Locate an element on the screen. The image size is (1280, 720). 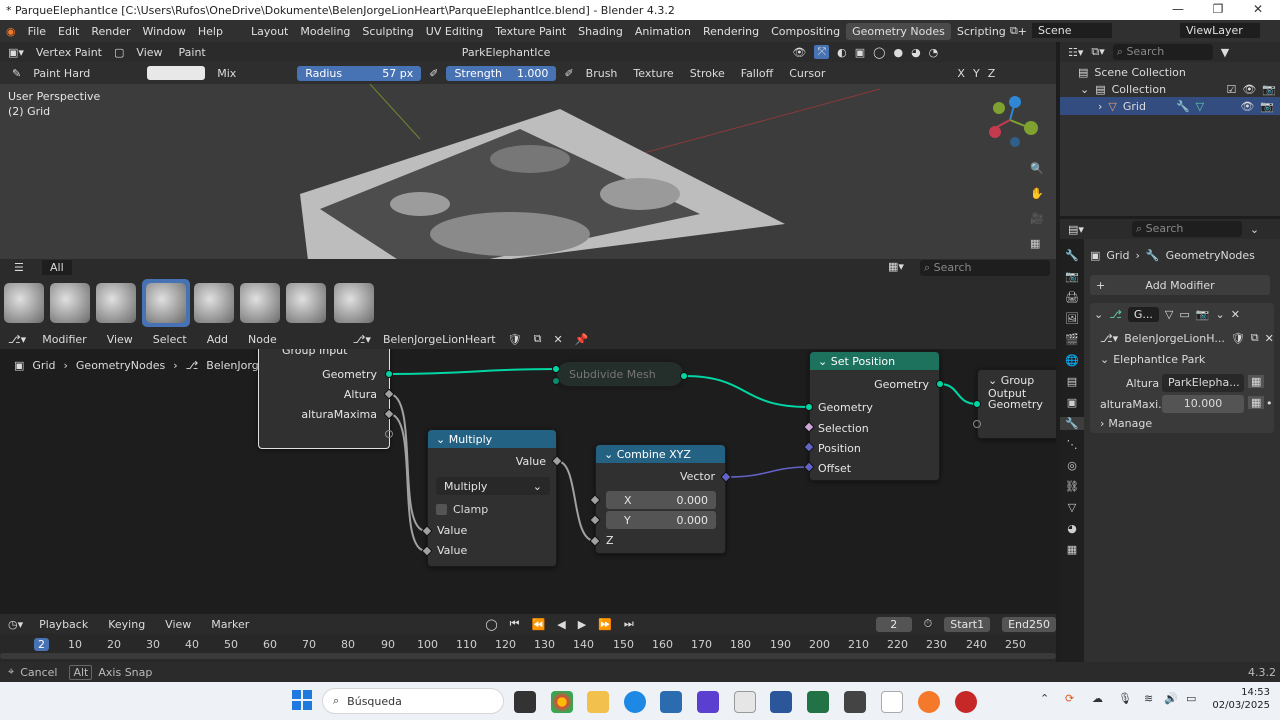
taskbar-clock: 14:53 02/03/2025 is located at coordinates (1240, 699).